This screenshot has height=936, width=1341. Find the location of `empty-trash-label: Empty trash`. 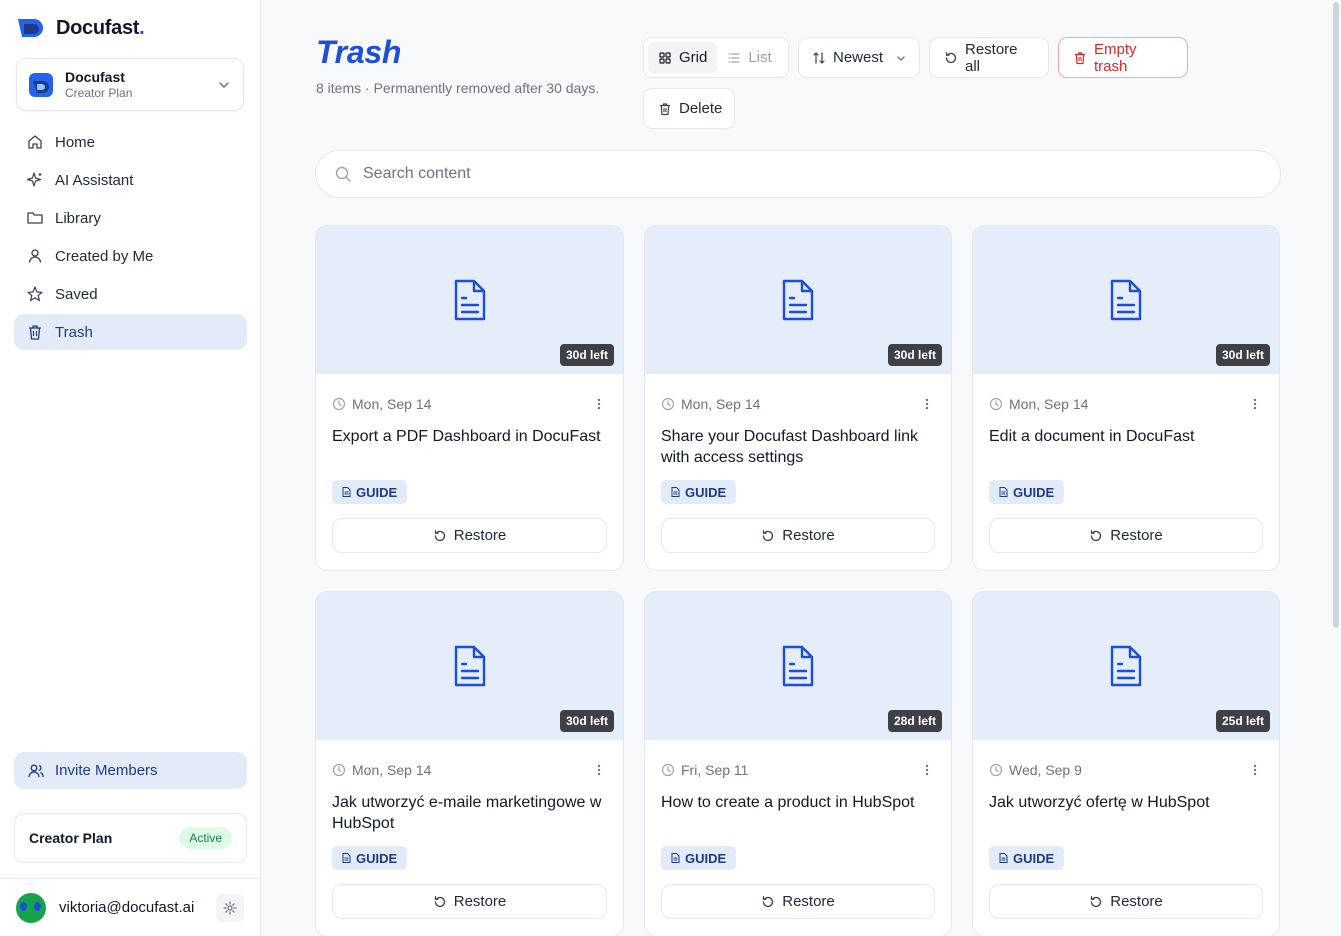

empty-trash-label: Empty trash is located at coordinates (1115, 57).